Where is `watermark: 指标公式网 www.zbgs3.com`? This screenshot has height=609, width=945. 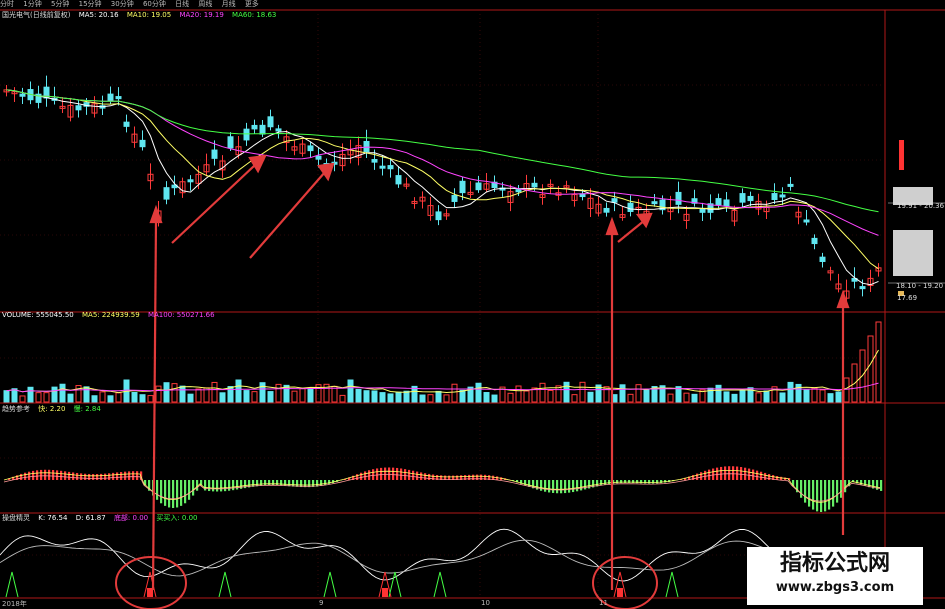 watermark: 指标公式网 www.zbgs3.com is located at coordinates (835, 576).